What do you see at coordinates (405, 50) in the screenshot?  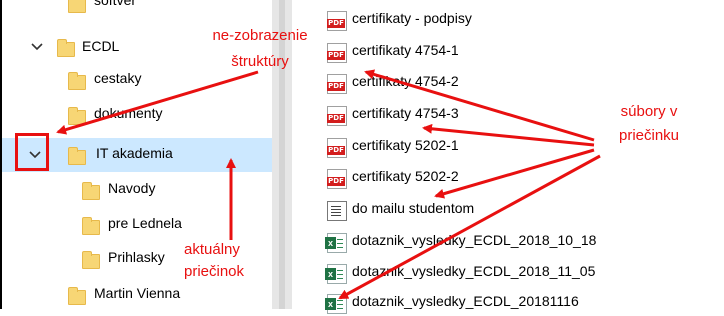 I see `file-name: certifikaty 4754-1` at bounding box center [405, 50].